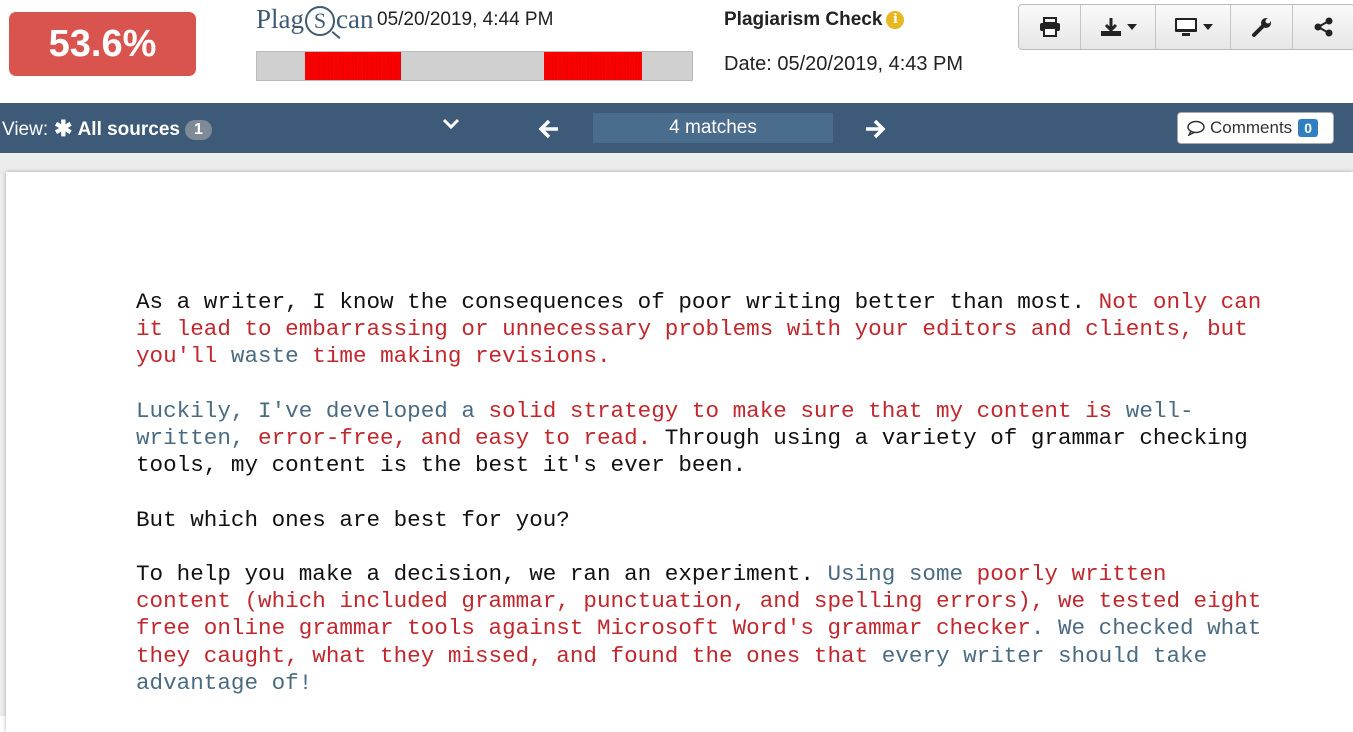 Image resolution: width=1353 pixels, height=732 pixels. What do you see at coordinates (1146, 628) in the screenshot?
I see `matched-text: . We checked what` at bounding box center [1146, 628].